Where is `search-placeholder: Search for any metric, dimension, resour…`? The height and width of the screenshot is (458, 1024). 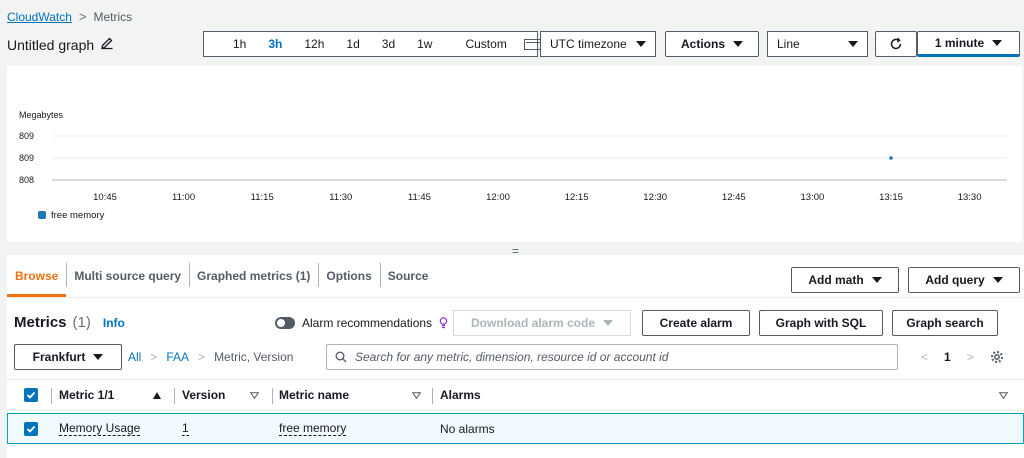
search-placeholder: Search for any metric, dimension, resour… is located at coordinates (512, 357).